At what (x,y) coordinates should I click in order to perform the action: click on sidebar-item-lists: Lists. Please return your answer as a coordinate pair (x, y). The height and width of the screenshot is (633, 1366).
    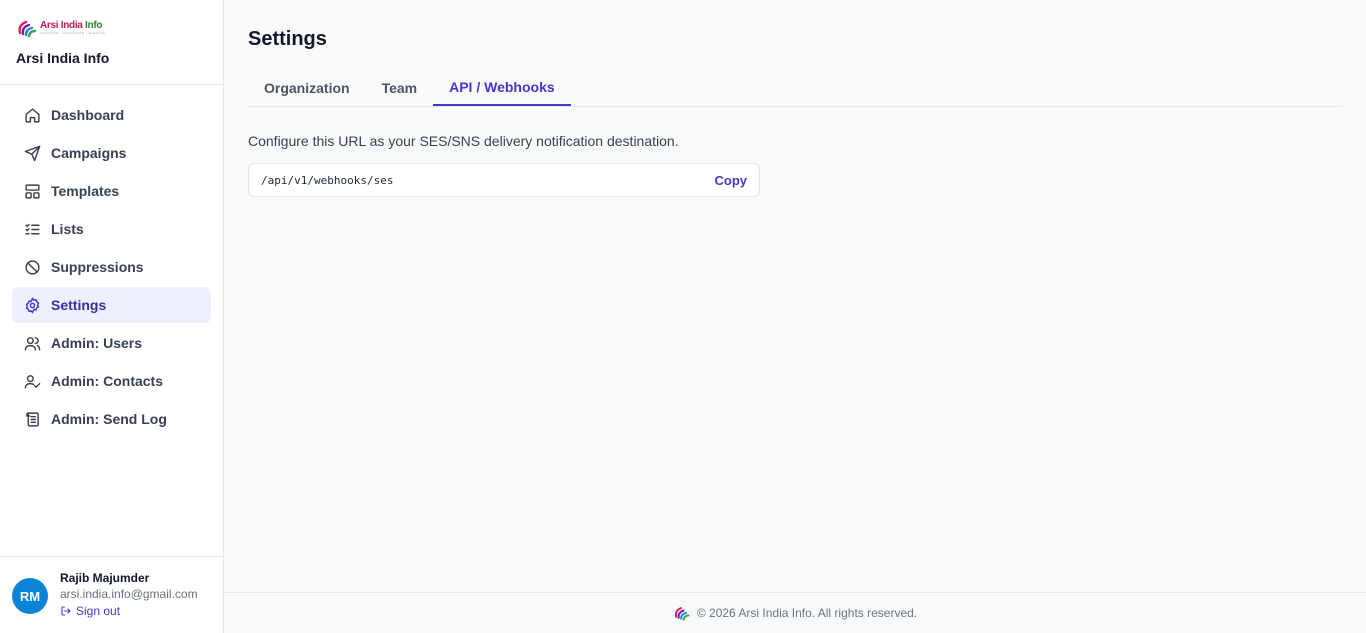
    Looking at the image, I should click on (111, 229).